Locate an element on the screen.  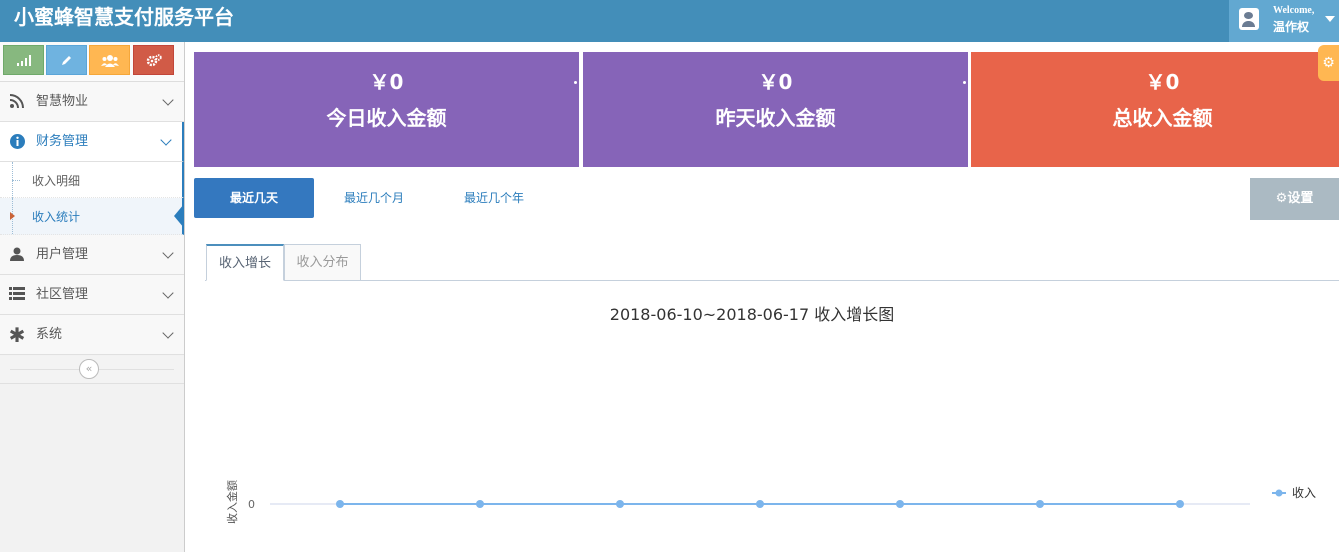
sidebar-item-users: 用户管理 is located at coordinates (92, 255).